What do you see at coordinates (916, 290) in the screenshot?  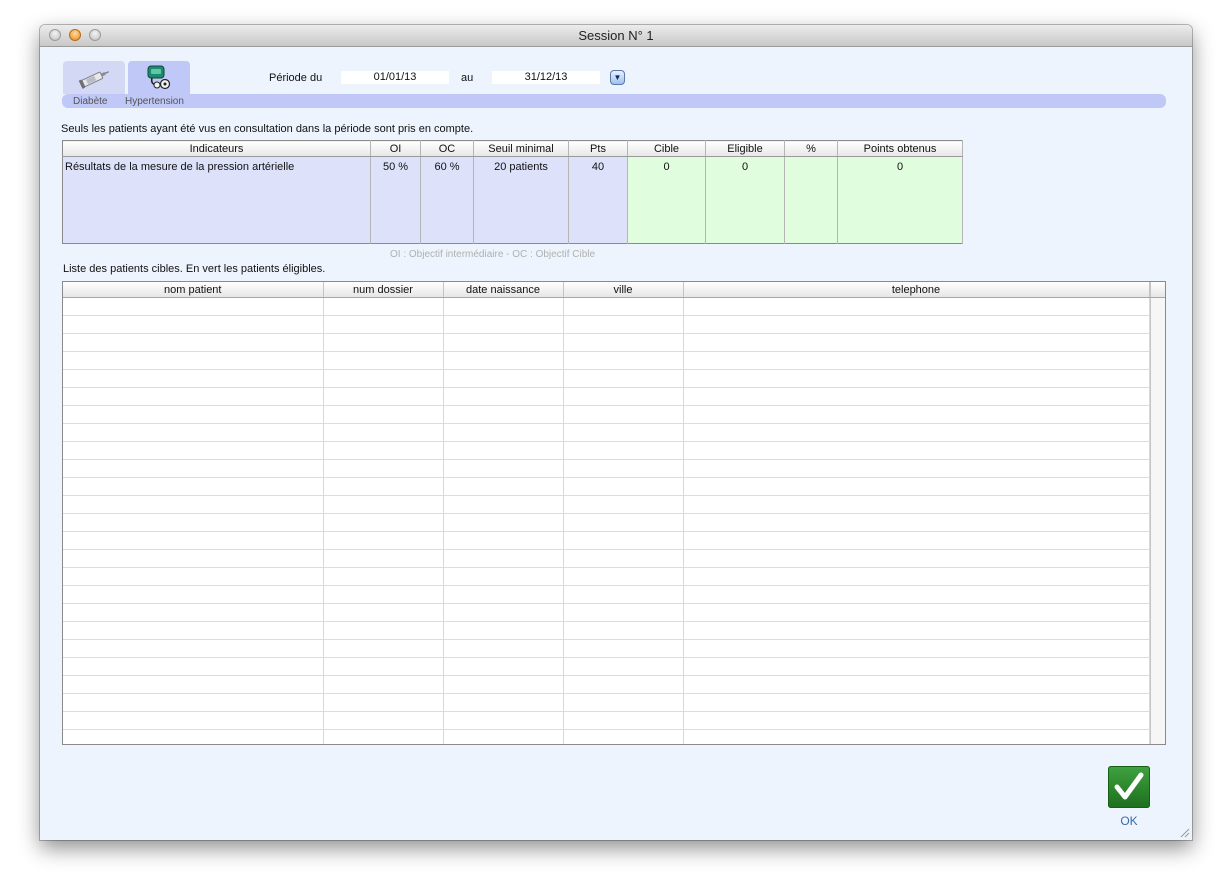 I see `col-telephone-header: telephone` at bounding box center [916, 290].